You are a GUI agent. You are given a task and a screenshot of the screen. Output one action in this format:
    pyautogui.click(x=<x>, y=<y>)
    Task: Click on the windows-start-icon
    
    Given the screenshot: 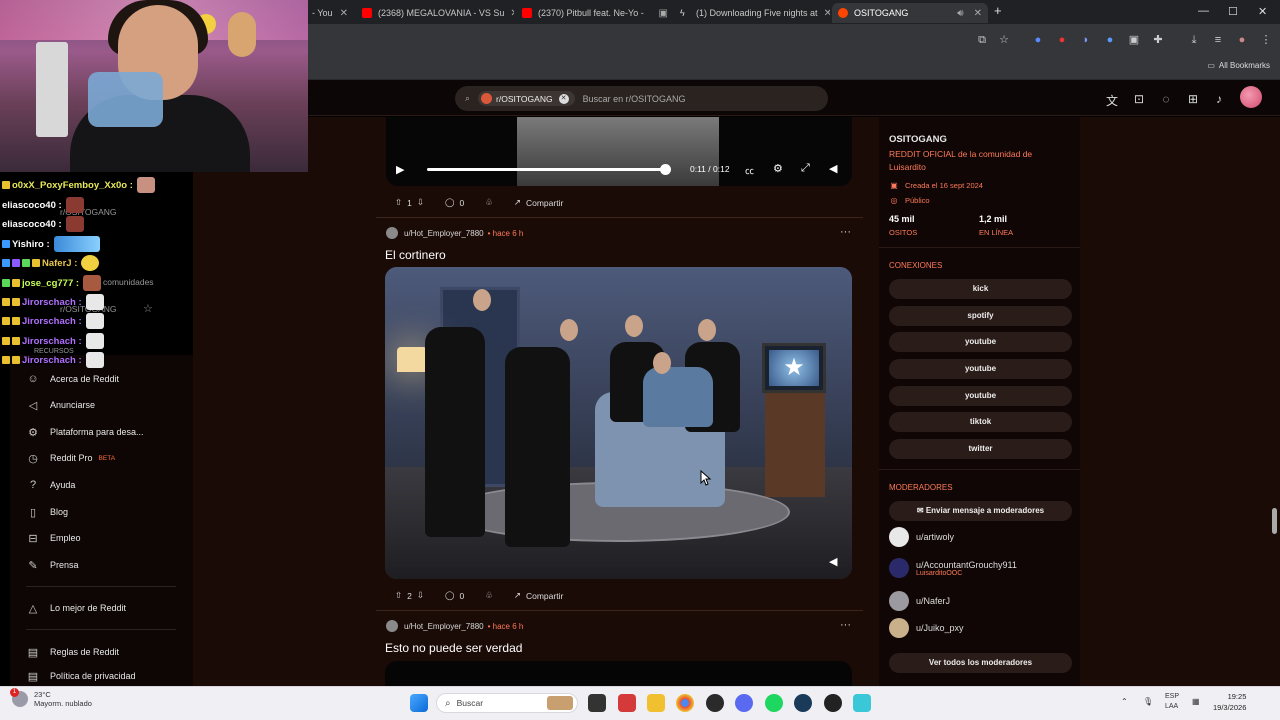 What is the action you would take?
    pyautogui.click(x=419, y=703)
    